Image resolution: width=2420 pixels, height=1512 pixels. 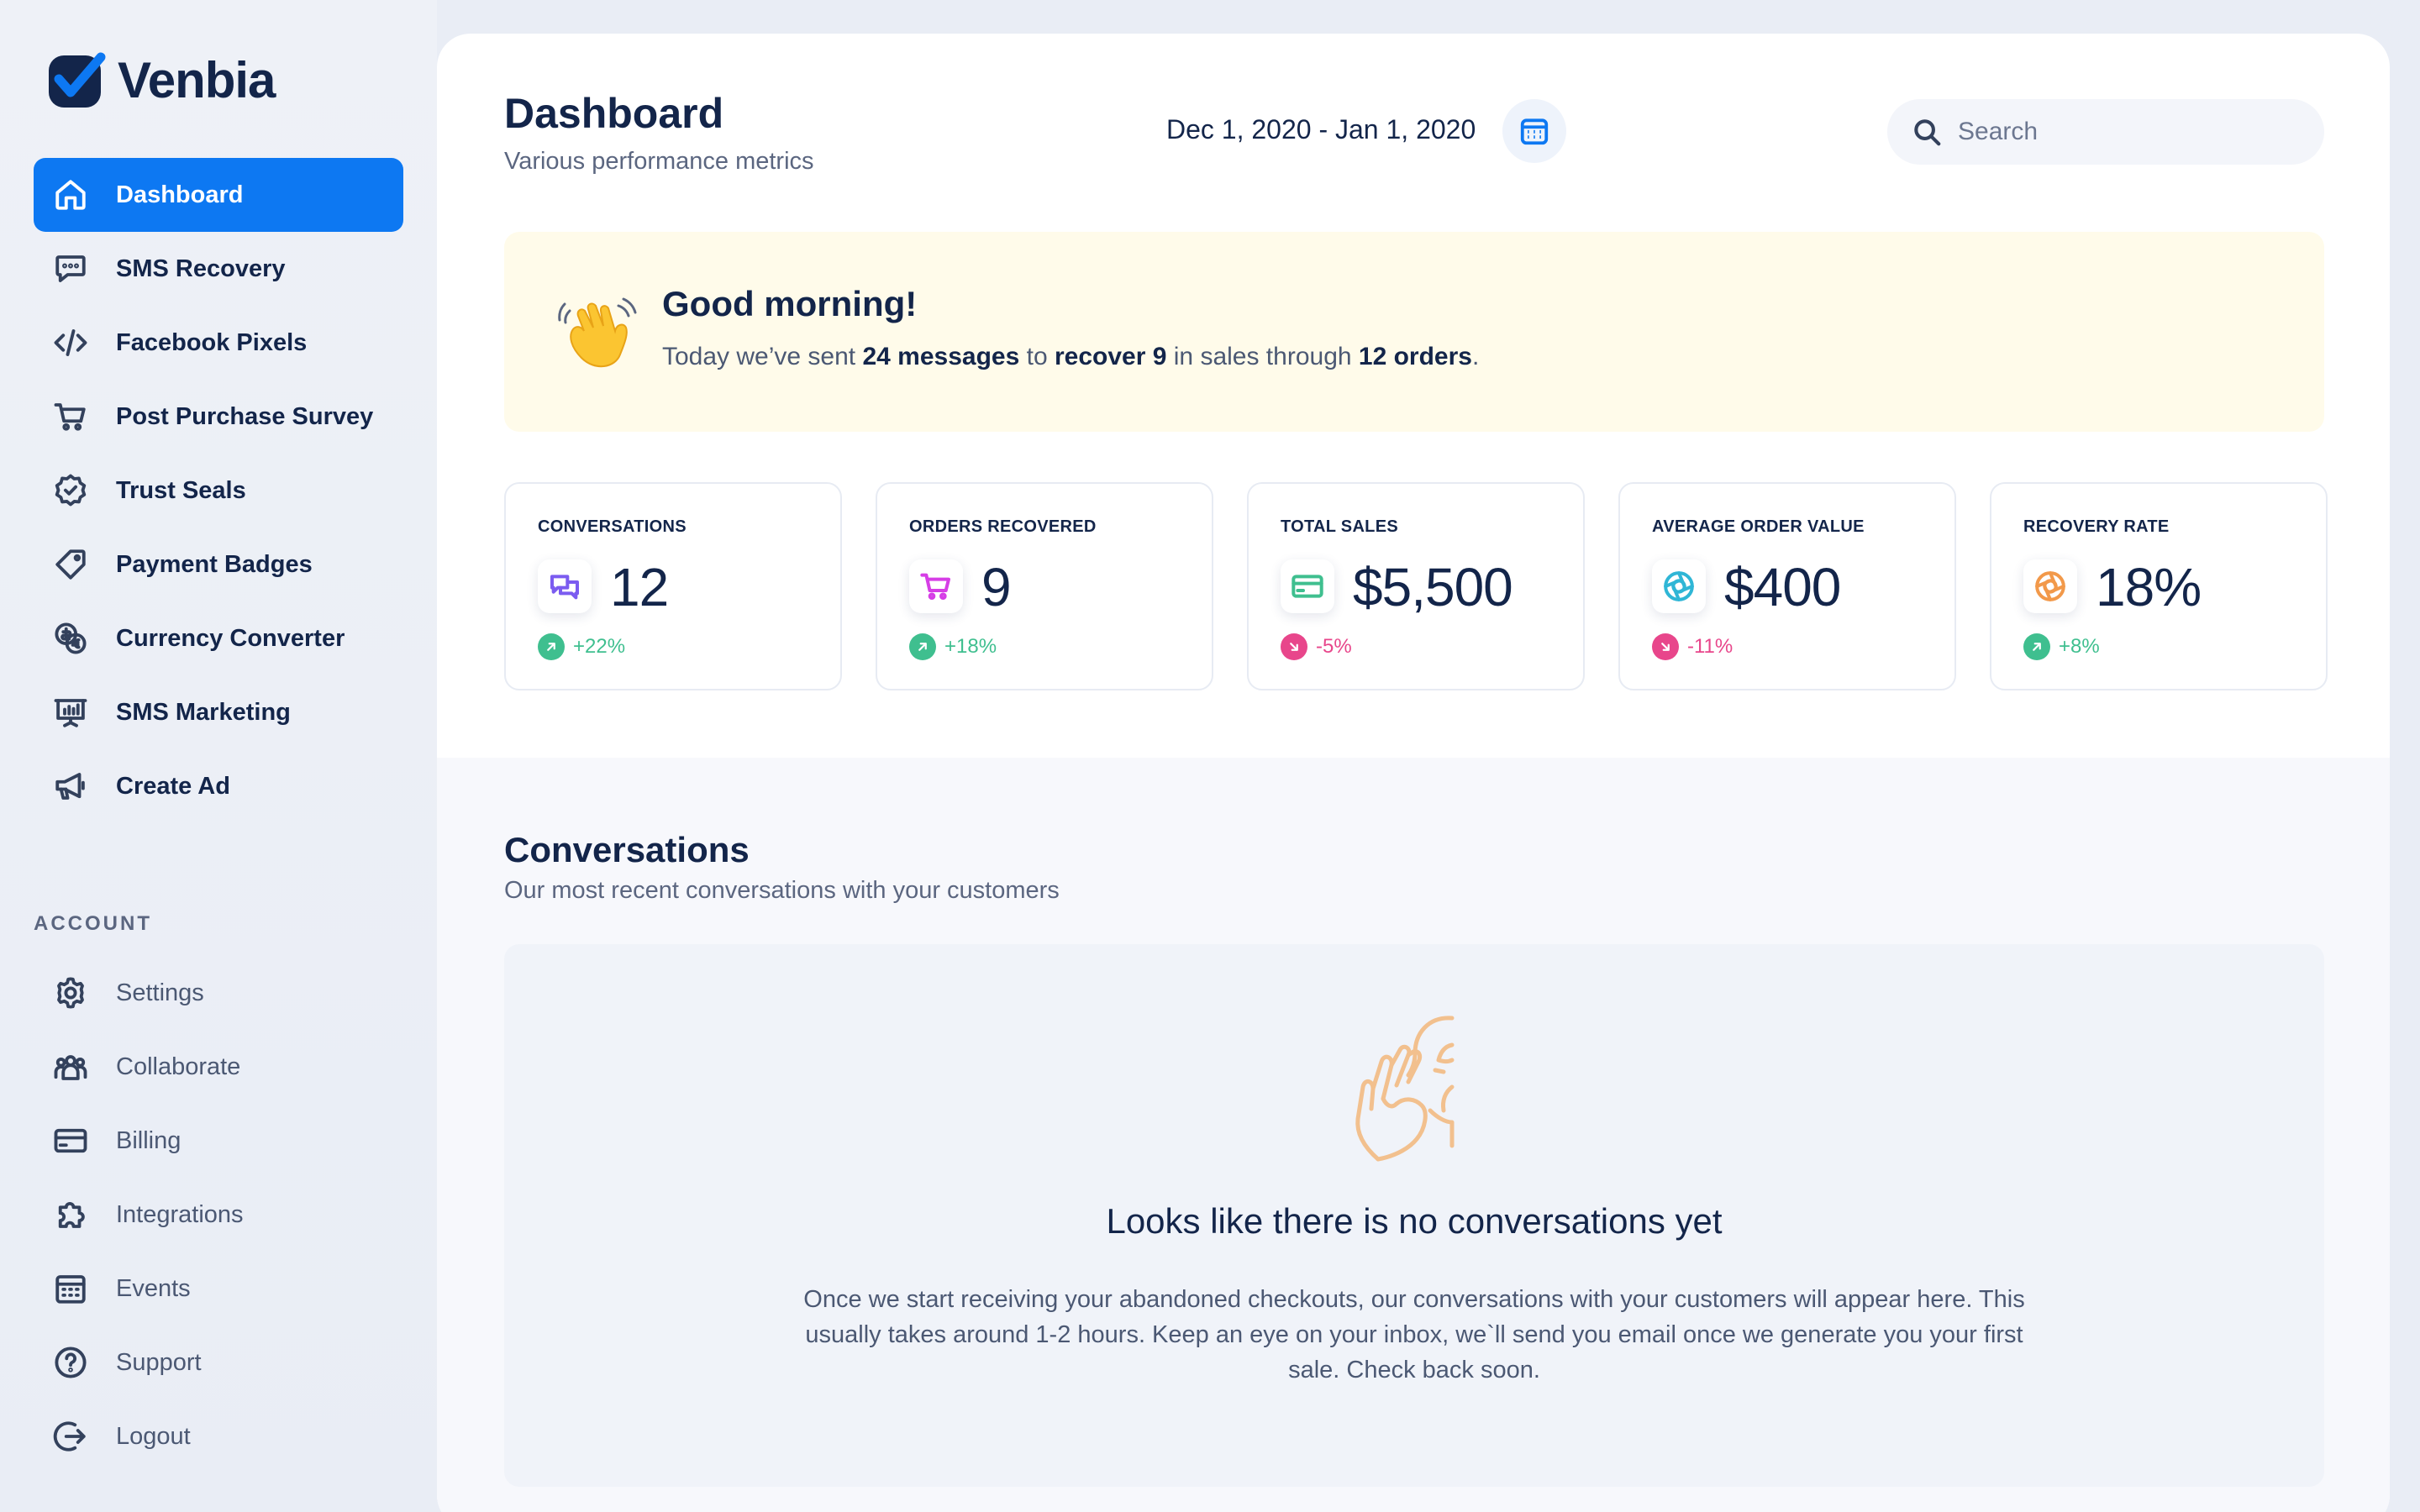 I want to click on users-icon, so click(x=70, y=1066).